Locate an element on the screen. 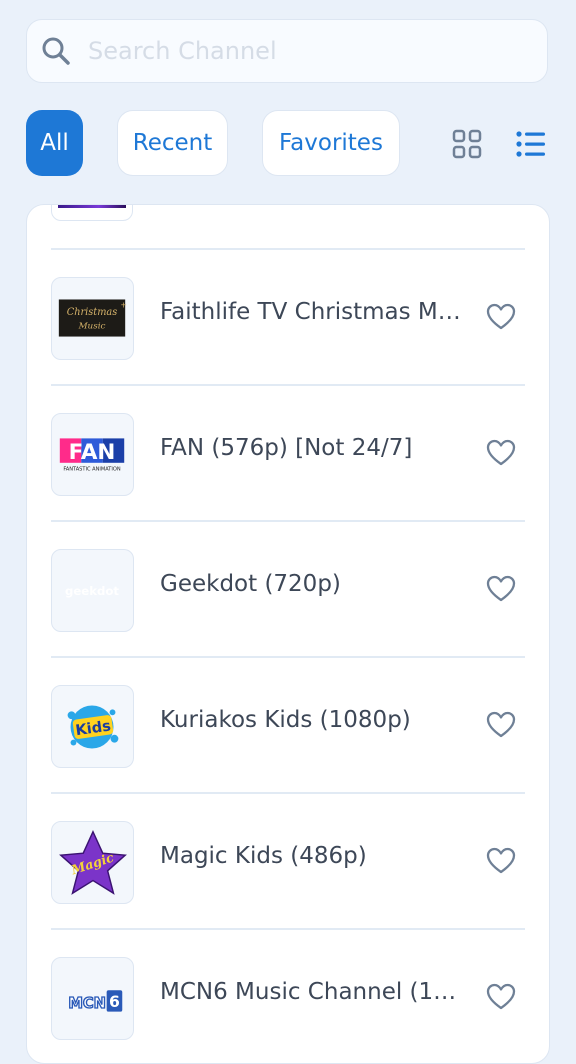 This screenshot has height=1064, width=576. channel-row: MCN 6 MCN6 Music Channel (1080p) is located at coordinates (288, 998).